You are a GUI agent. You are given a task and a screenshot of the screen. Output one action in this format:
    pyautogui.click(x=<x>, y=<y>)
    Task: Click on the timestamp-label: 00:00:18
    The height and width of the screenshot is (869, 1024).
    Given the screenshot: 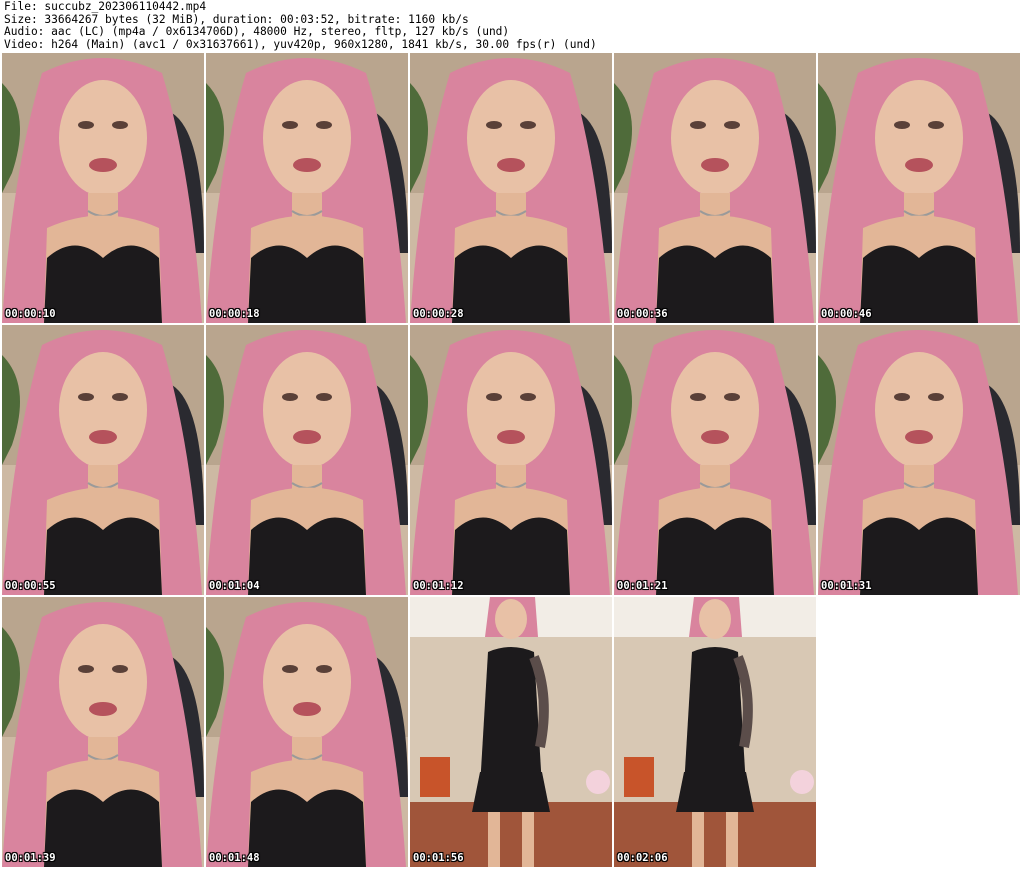 What is the action you would take?
    pyautogui.click(x=234, y=314)
    